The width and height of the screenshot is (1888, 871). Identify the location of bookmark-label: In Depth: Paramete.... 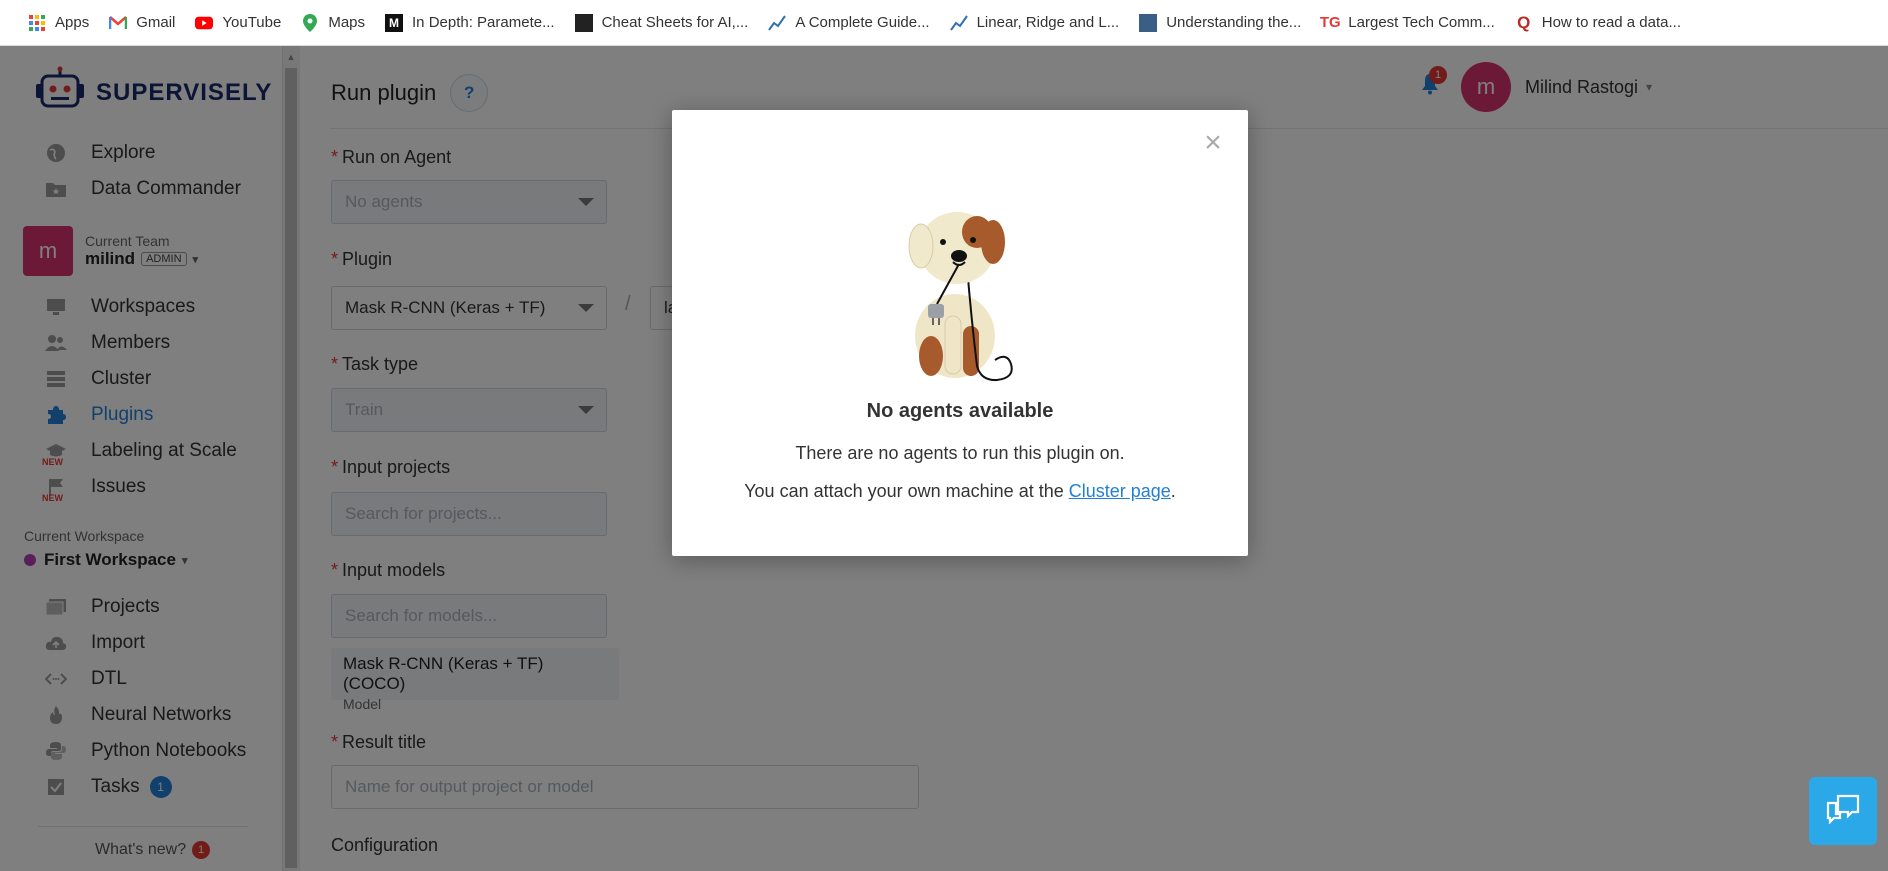
(483, 22).